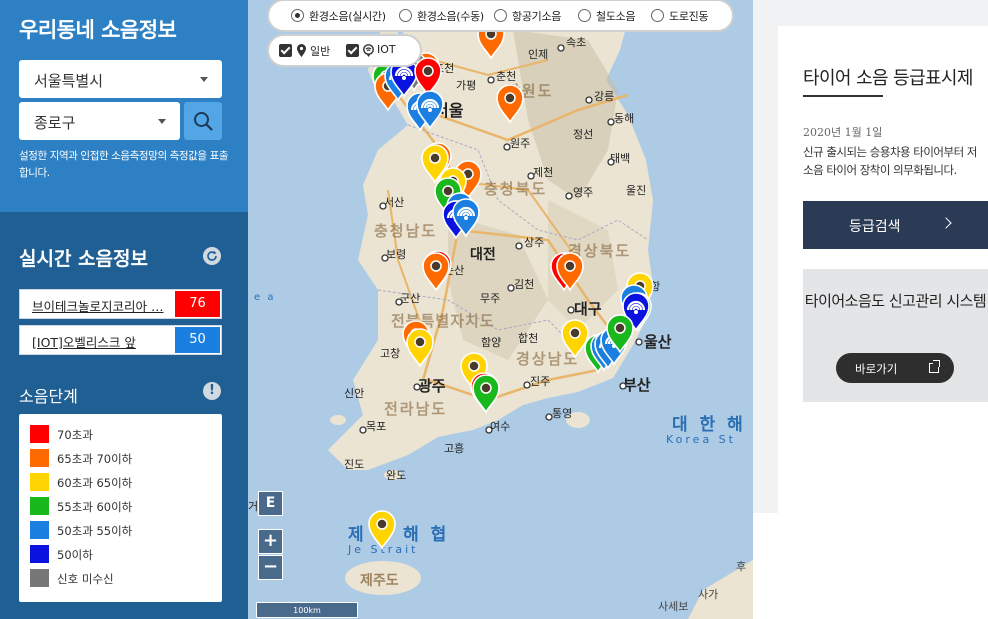 This screenshot has width=988, height=619. I want to click on filter-general-checkbox, so click(285, 50).